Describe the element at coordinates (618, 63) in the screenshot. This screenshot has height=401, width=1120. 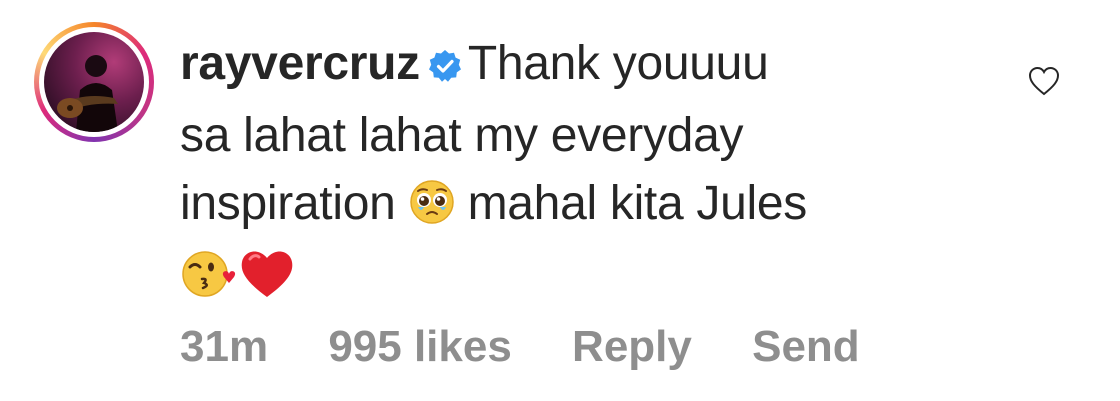
I see `comment-line-1: Thank youuuu` at that location.